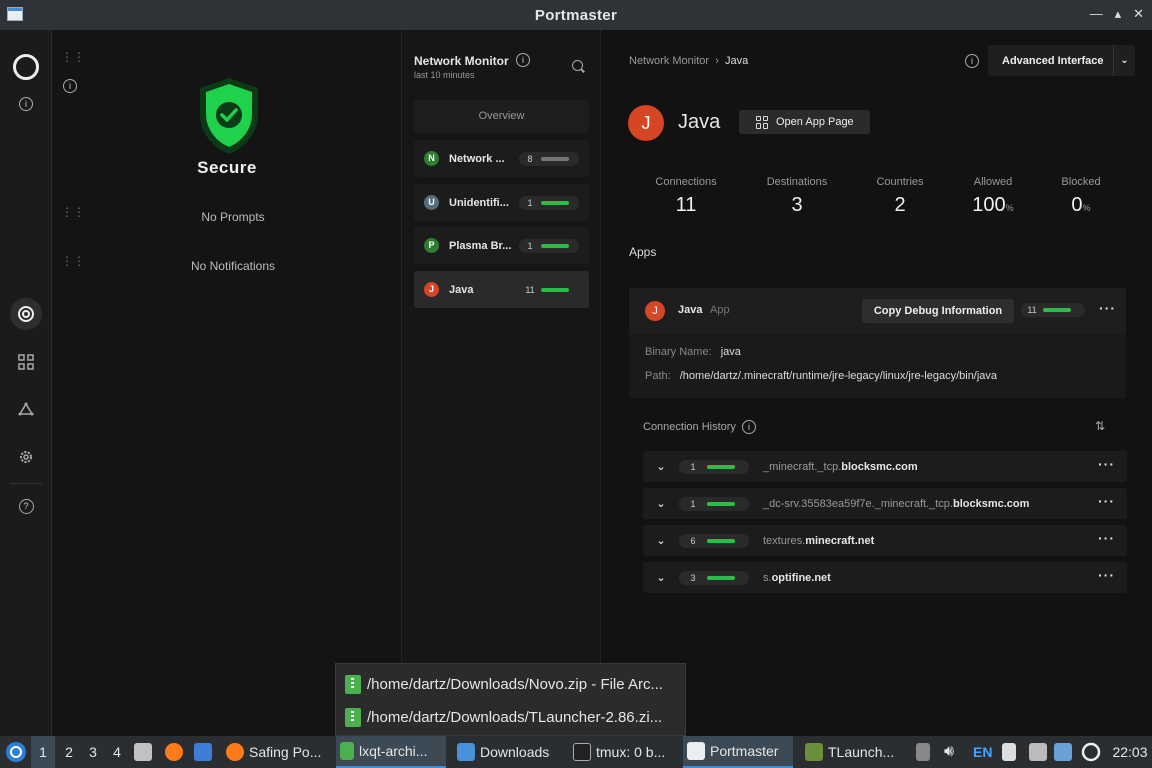 This screenshot has width=1152, height=768. What do you see at coordinates (1130, 752) in the screenshot?
I see `clock: 22:03` at bounding box center [1130, 752].